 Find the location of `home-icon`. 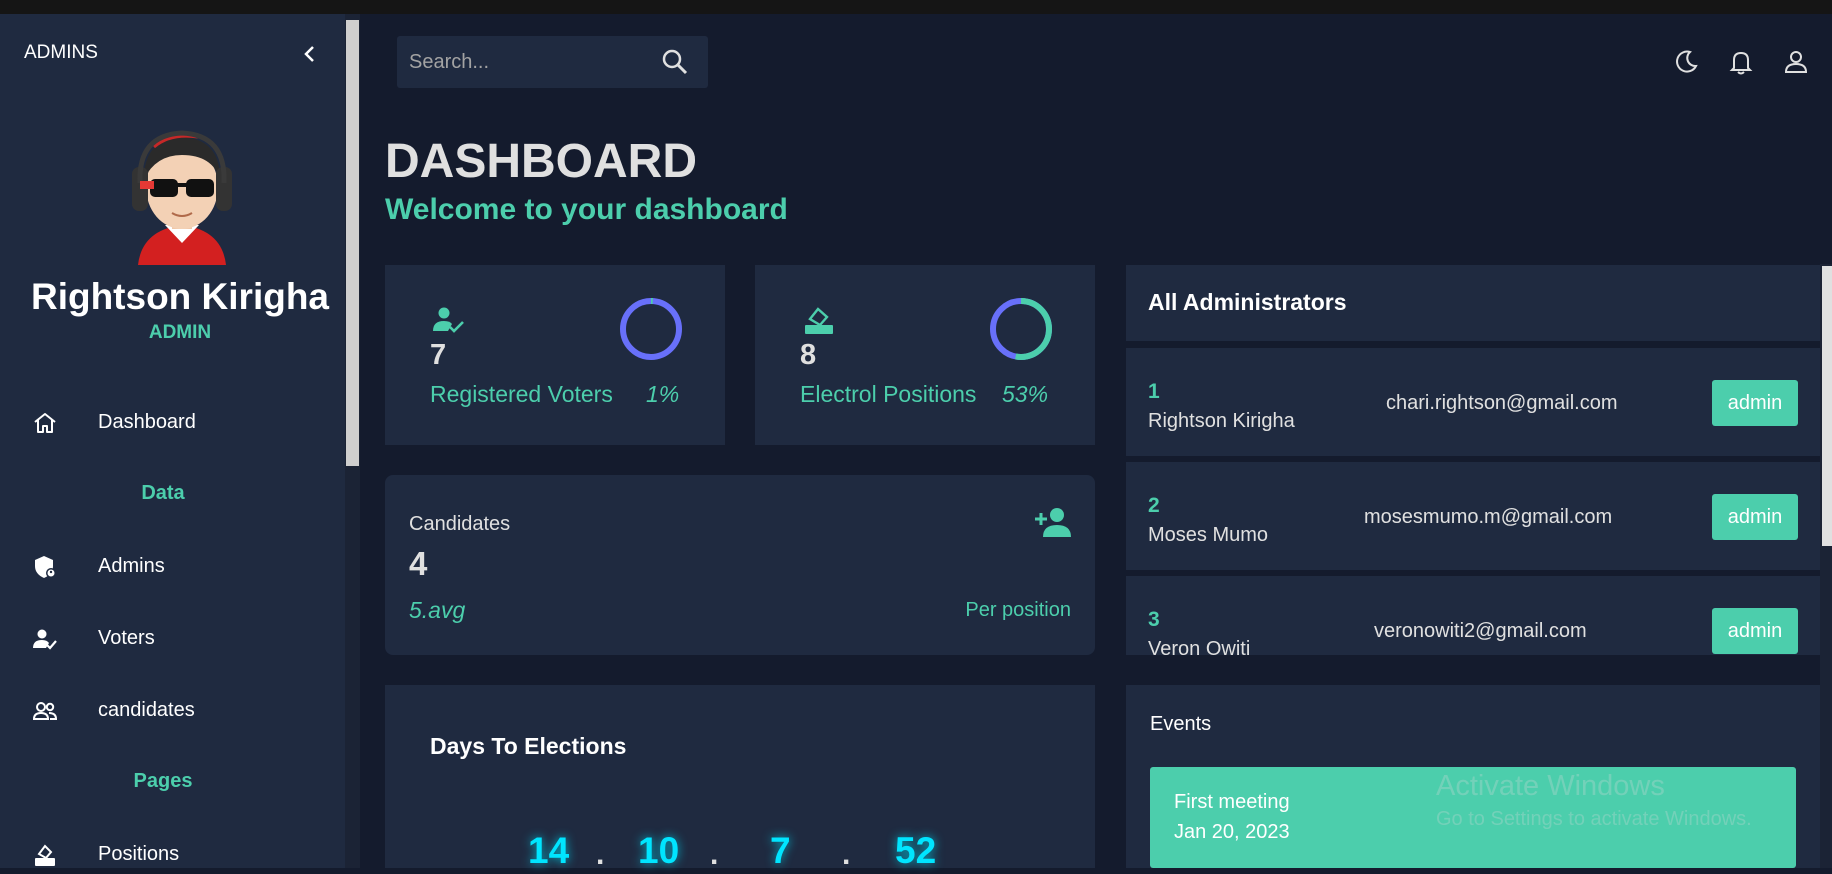

home-icon is located at coordinates (45, 423).